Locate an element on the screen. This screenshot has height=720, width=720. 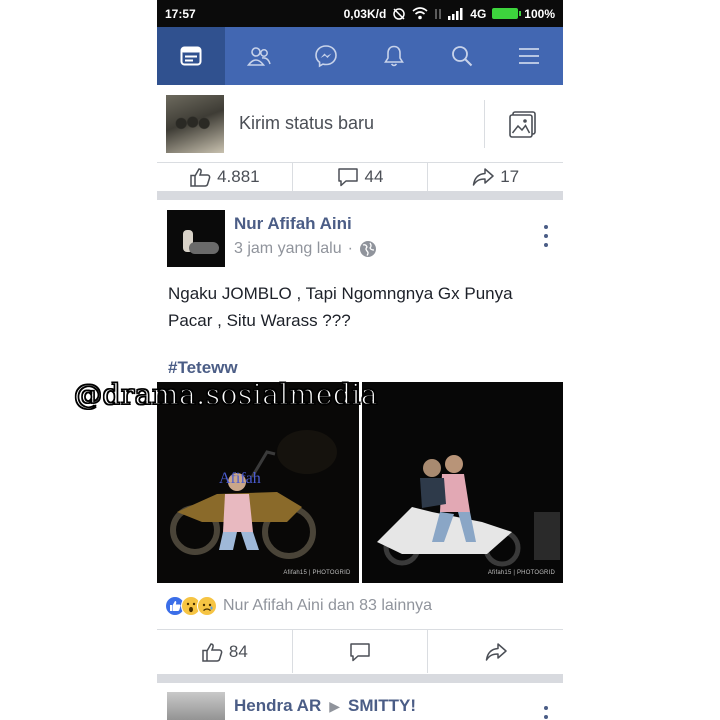
battery-icon is located at coordinates (507, 13).